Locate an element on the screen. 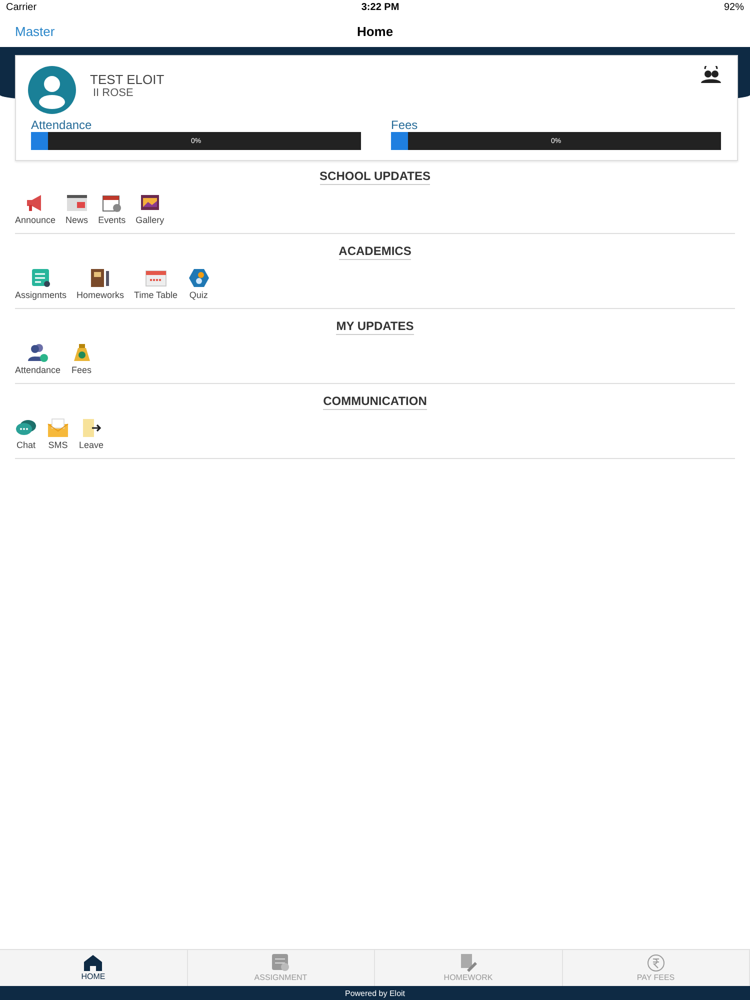  menu-tile: Quiz is located at coordinates (199, 284).